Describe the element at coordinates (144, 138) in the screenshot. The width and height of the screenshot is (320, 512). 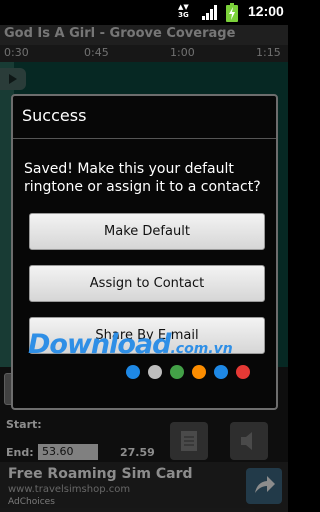
I see `dialog-divider` at that location.